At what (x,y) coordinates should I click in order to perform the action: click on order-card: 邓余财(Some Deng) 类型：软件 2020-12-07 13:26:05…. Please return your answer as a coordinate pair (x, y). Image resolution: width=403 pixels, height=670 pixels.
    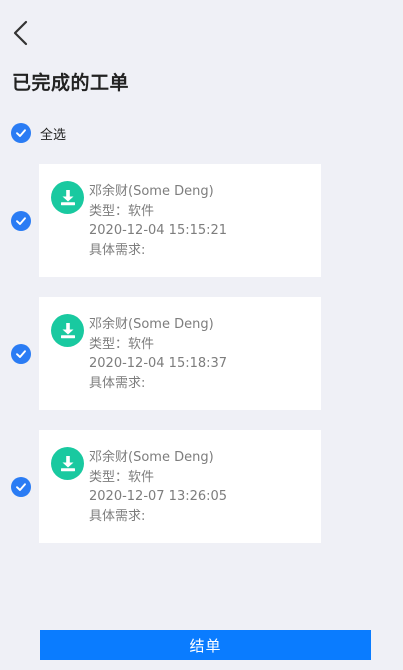
    Looking at the image, I should click on (180, 486).